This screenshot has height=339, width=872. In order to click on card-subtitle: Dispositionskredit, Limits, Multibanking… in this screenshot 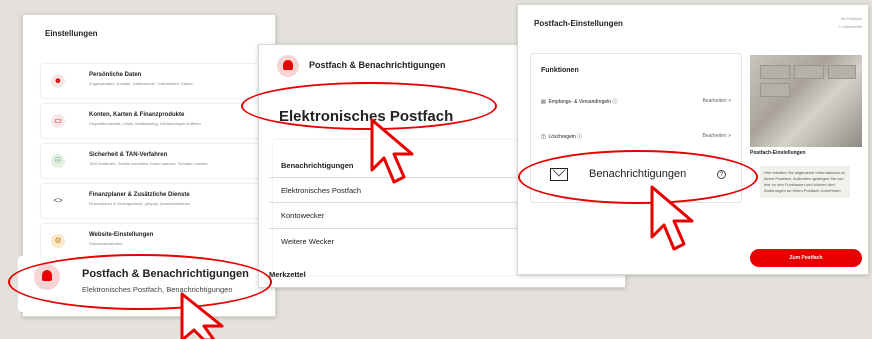, I will do `click(145, 123)`.